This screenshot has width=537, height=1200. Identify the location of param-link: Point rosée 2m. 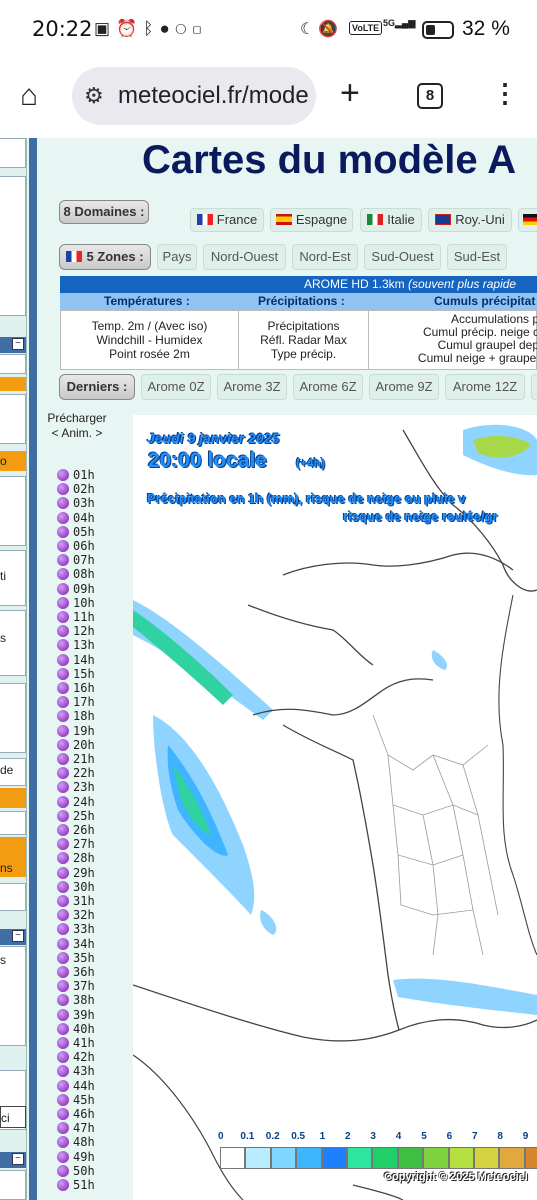
(149, 354).